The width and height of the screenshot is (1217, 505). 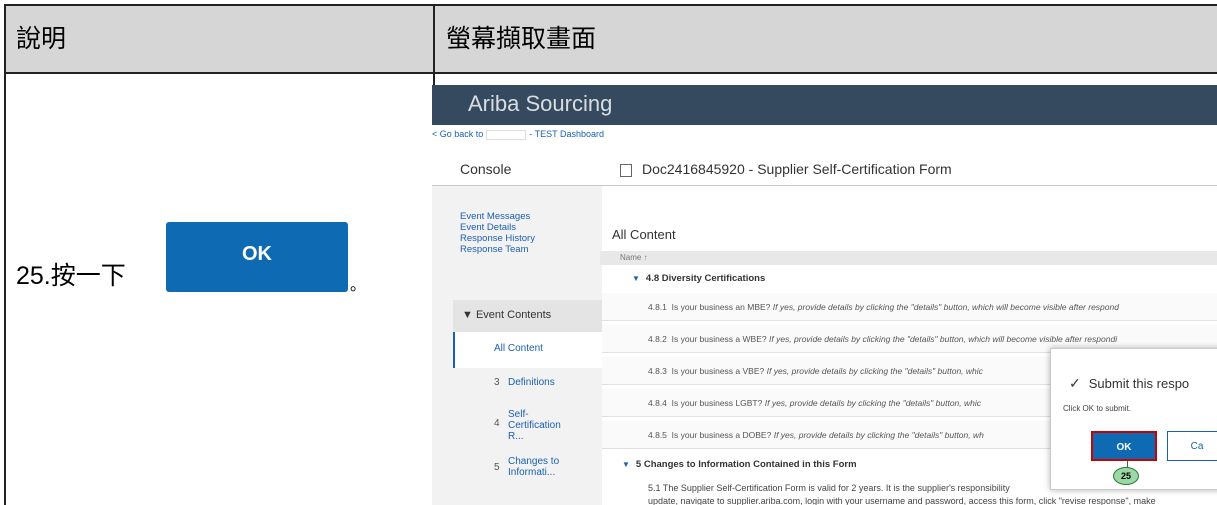 I want to click on header-description: 說明, so click(x=41, y=39).